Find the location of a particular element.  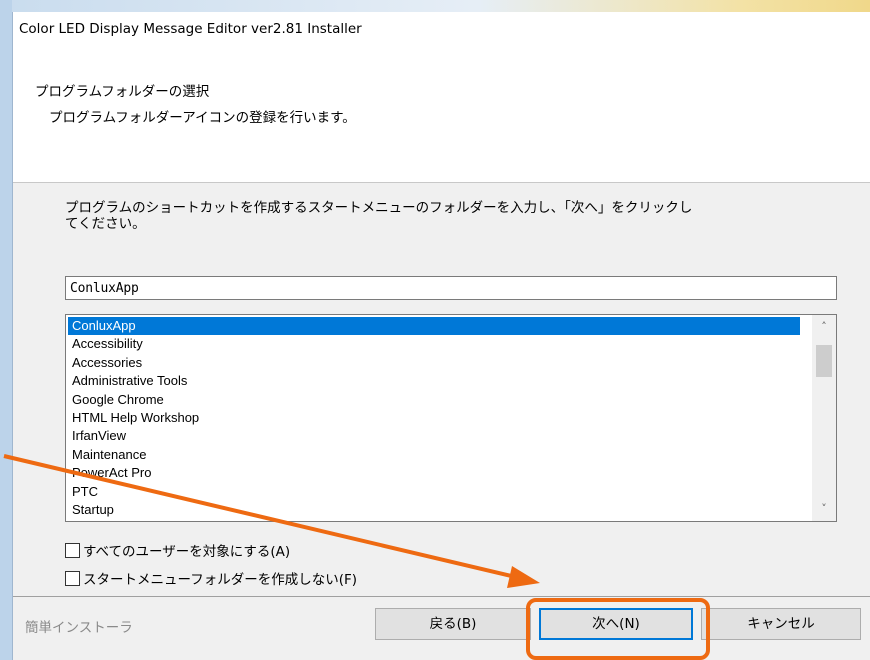

cancel-button: キャンセル is located at coordinates (781, 624).